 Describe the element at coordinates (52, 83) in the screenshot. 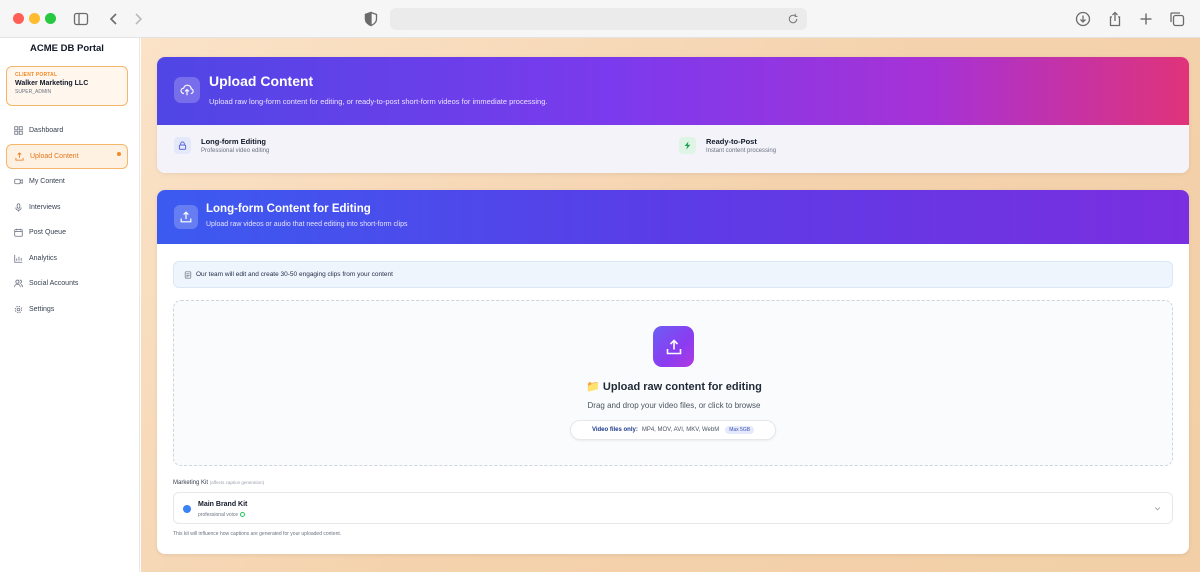

I see `client-name: Walker Marketing LLC` at that location.